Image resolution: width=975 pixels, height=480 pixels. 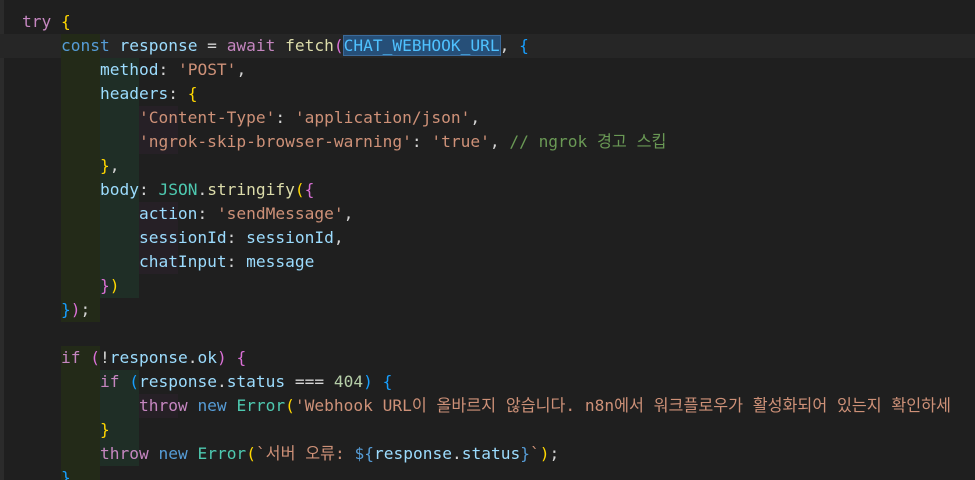 I want to click on highlighted-token: CHAT_WEBHOOK_URL, so click(x=421, y=45).